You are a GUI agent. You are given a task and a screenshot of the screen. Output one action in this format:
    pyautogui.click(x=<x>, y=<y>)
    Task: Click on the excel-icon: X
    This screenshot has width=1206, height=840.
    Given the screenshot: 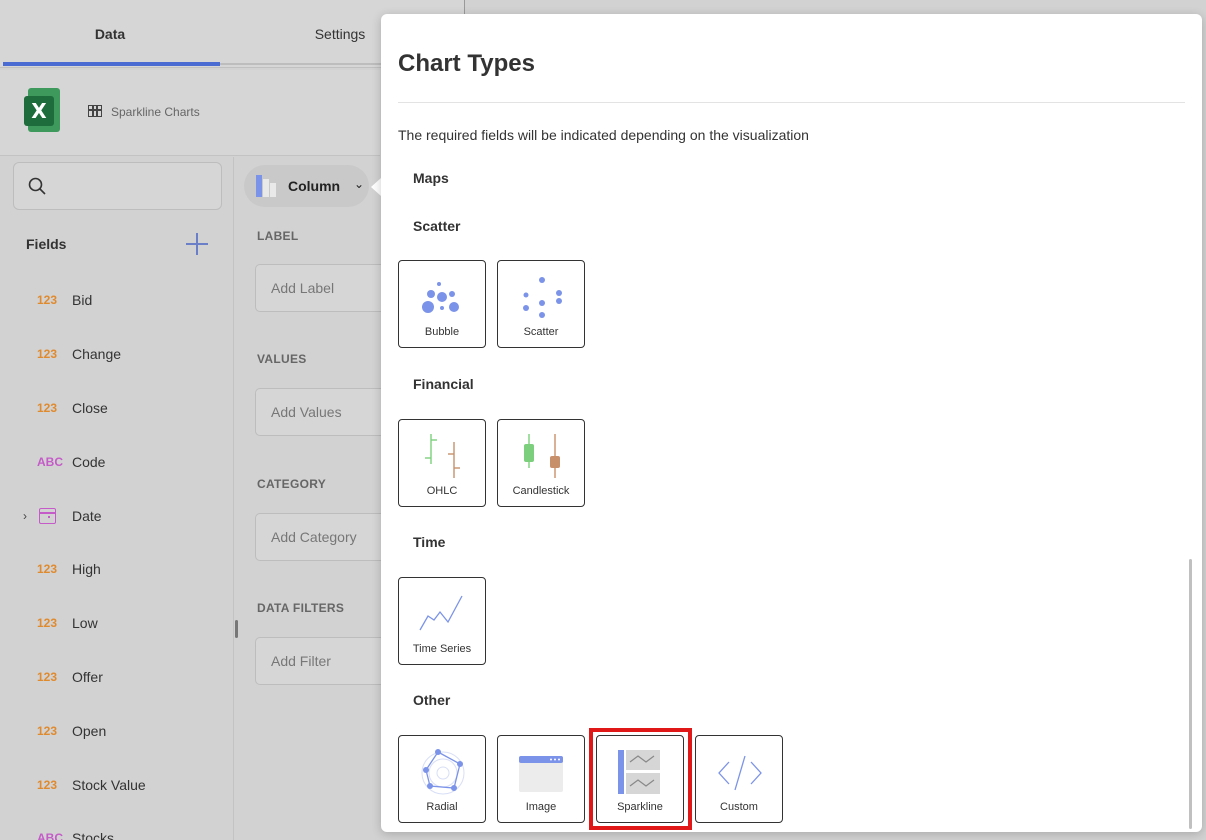 What is the action you would take?
    pyautogui.click(x=43, y=110)
    